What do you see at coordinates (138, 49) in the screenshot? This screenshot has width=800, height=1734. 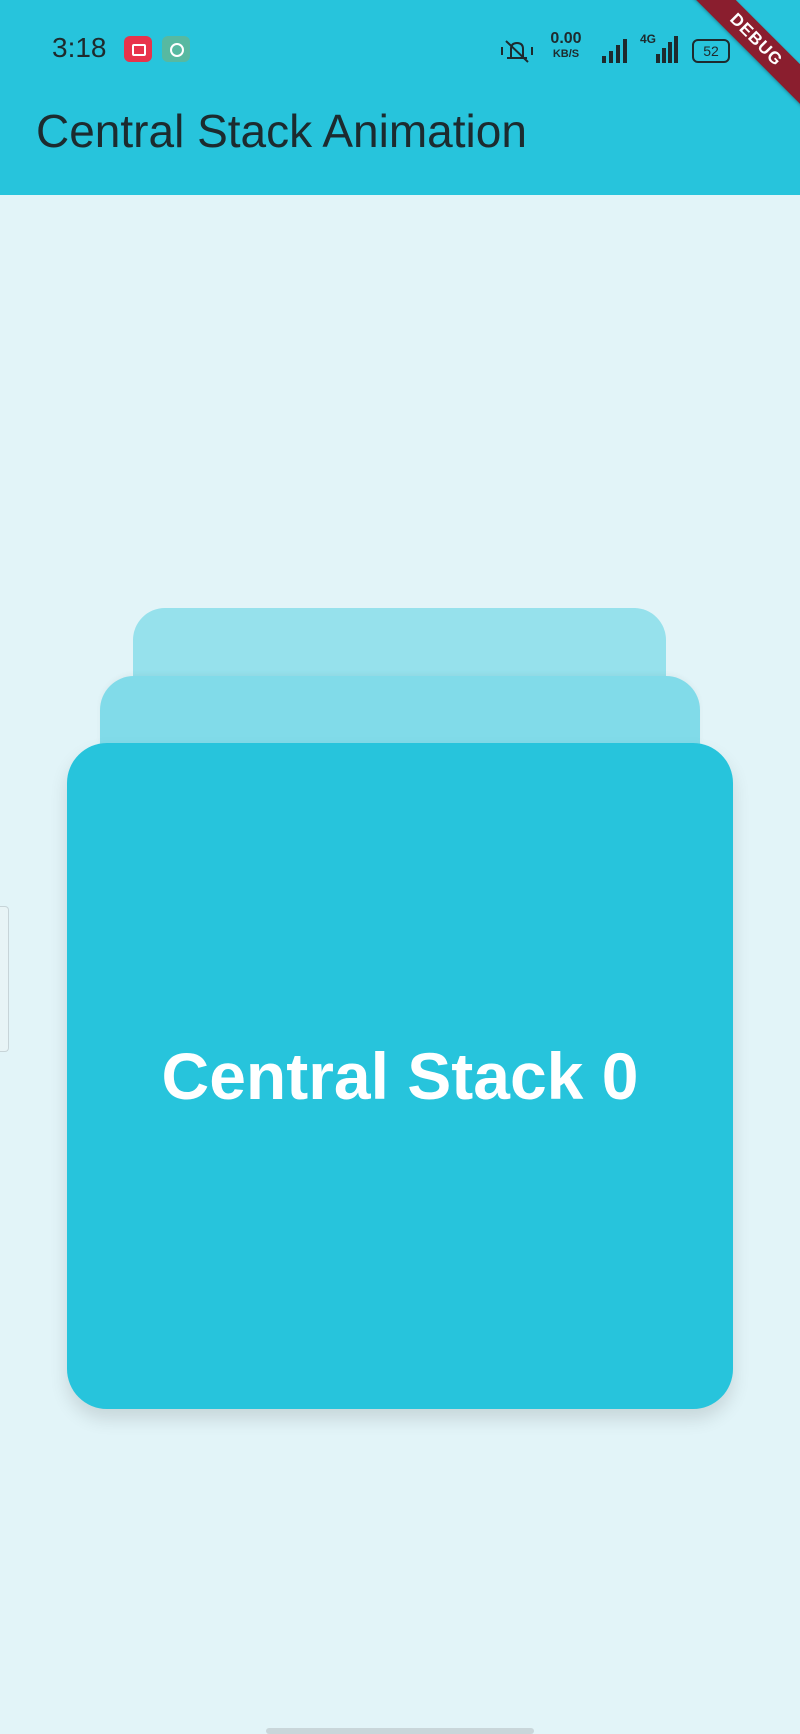 I see `screen-record-icon` at bounding box center [138, 49].